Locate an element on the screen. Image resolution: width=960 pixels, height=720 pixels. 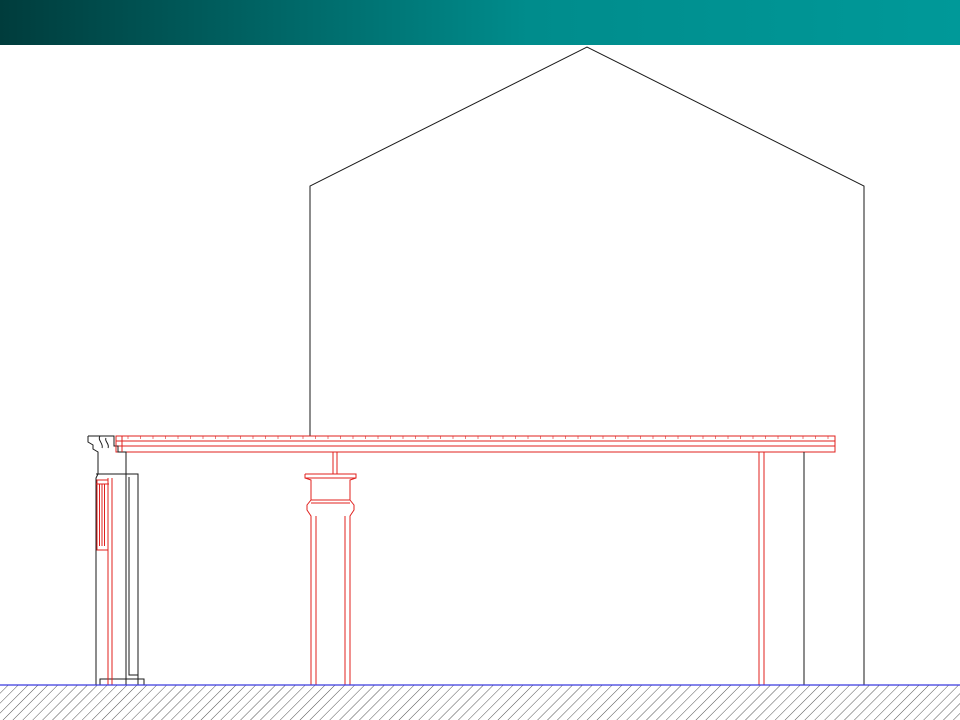
ground-hatch is located at coordinates (480, 702).